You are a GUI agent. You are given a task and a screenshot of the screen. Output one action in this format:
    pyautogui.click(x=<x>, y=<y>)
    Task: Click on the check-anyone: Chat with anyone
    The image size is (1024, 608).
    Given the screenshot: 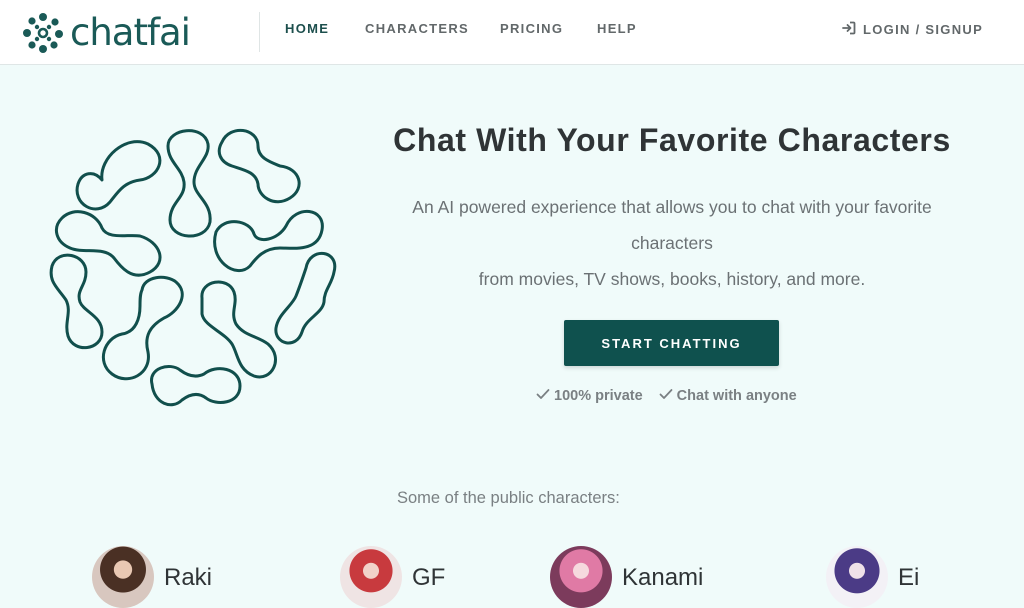 What is the action you would take?
    pyautogui.click(x=728, y=396)
    